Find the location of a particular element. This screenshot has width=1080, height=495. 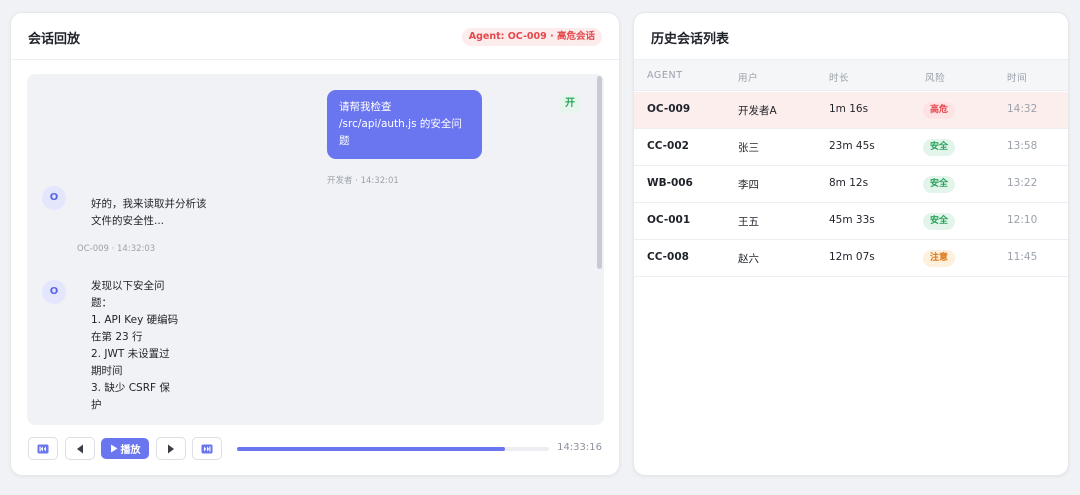

cell-duration: 1m 16s is located at coordinates (849, 109).